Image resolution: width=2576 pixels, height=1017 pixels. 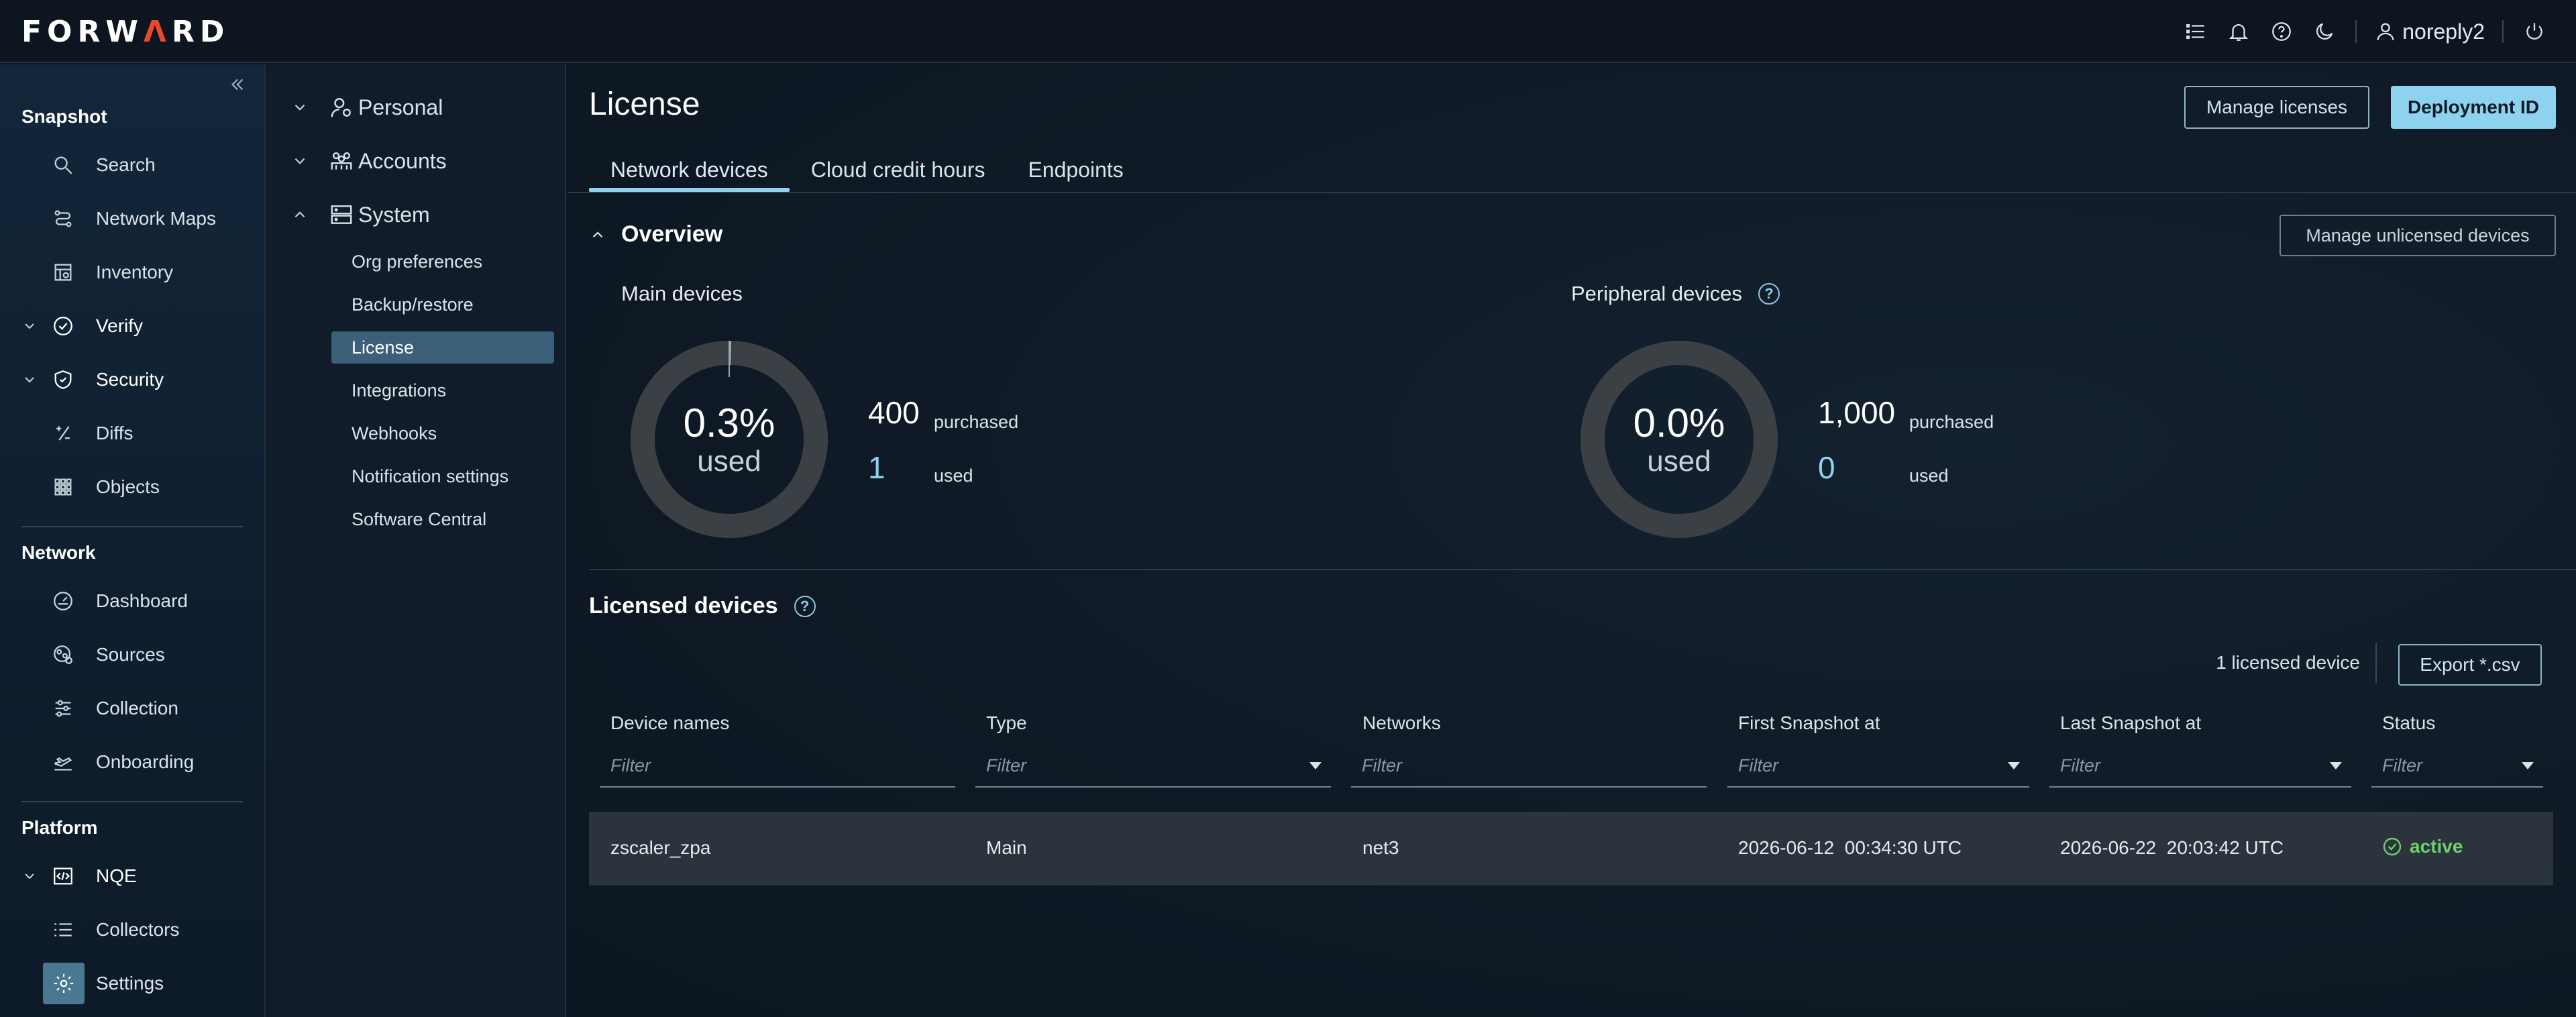 I want to click on cell-type: Main, so click(x=1006, y=847).